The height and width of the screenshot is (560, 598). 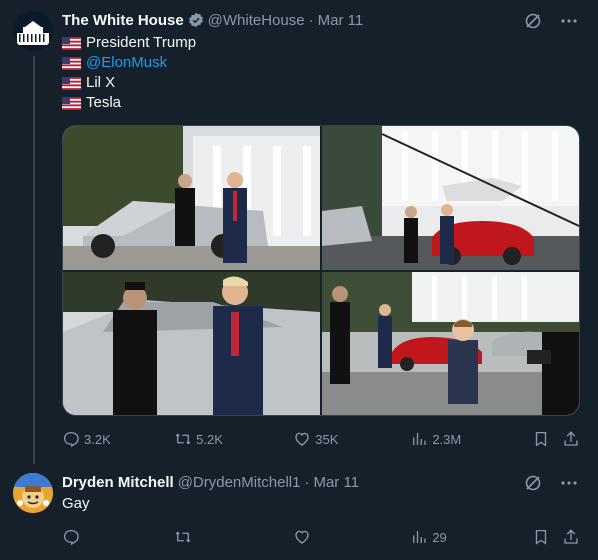 What do you see at coordinates (118, 482) in the screenshot?
I see `reply-author-name: Dryden Mitchell` at bounding box center [118, 482].